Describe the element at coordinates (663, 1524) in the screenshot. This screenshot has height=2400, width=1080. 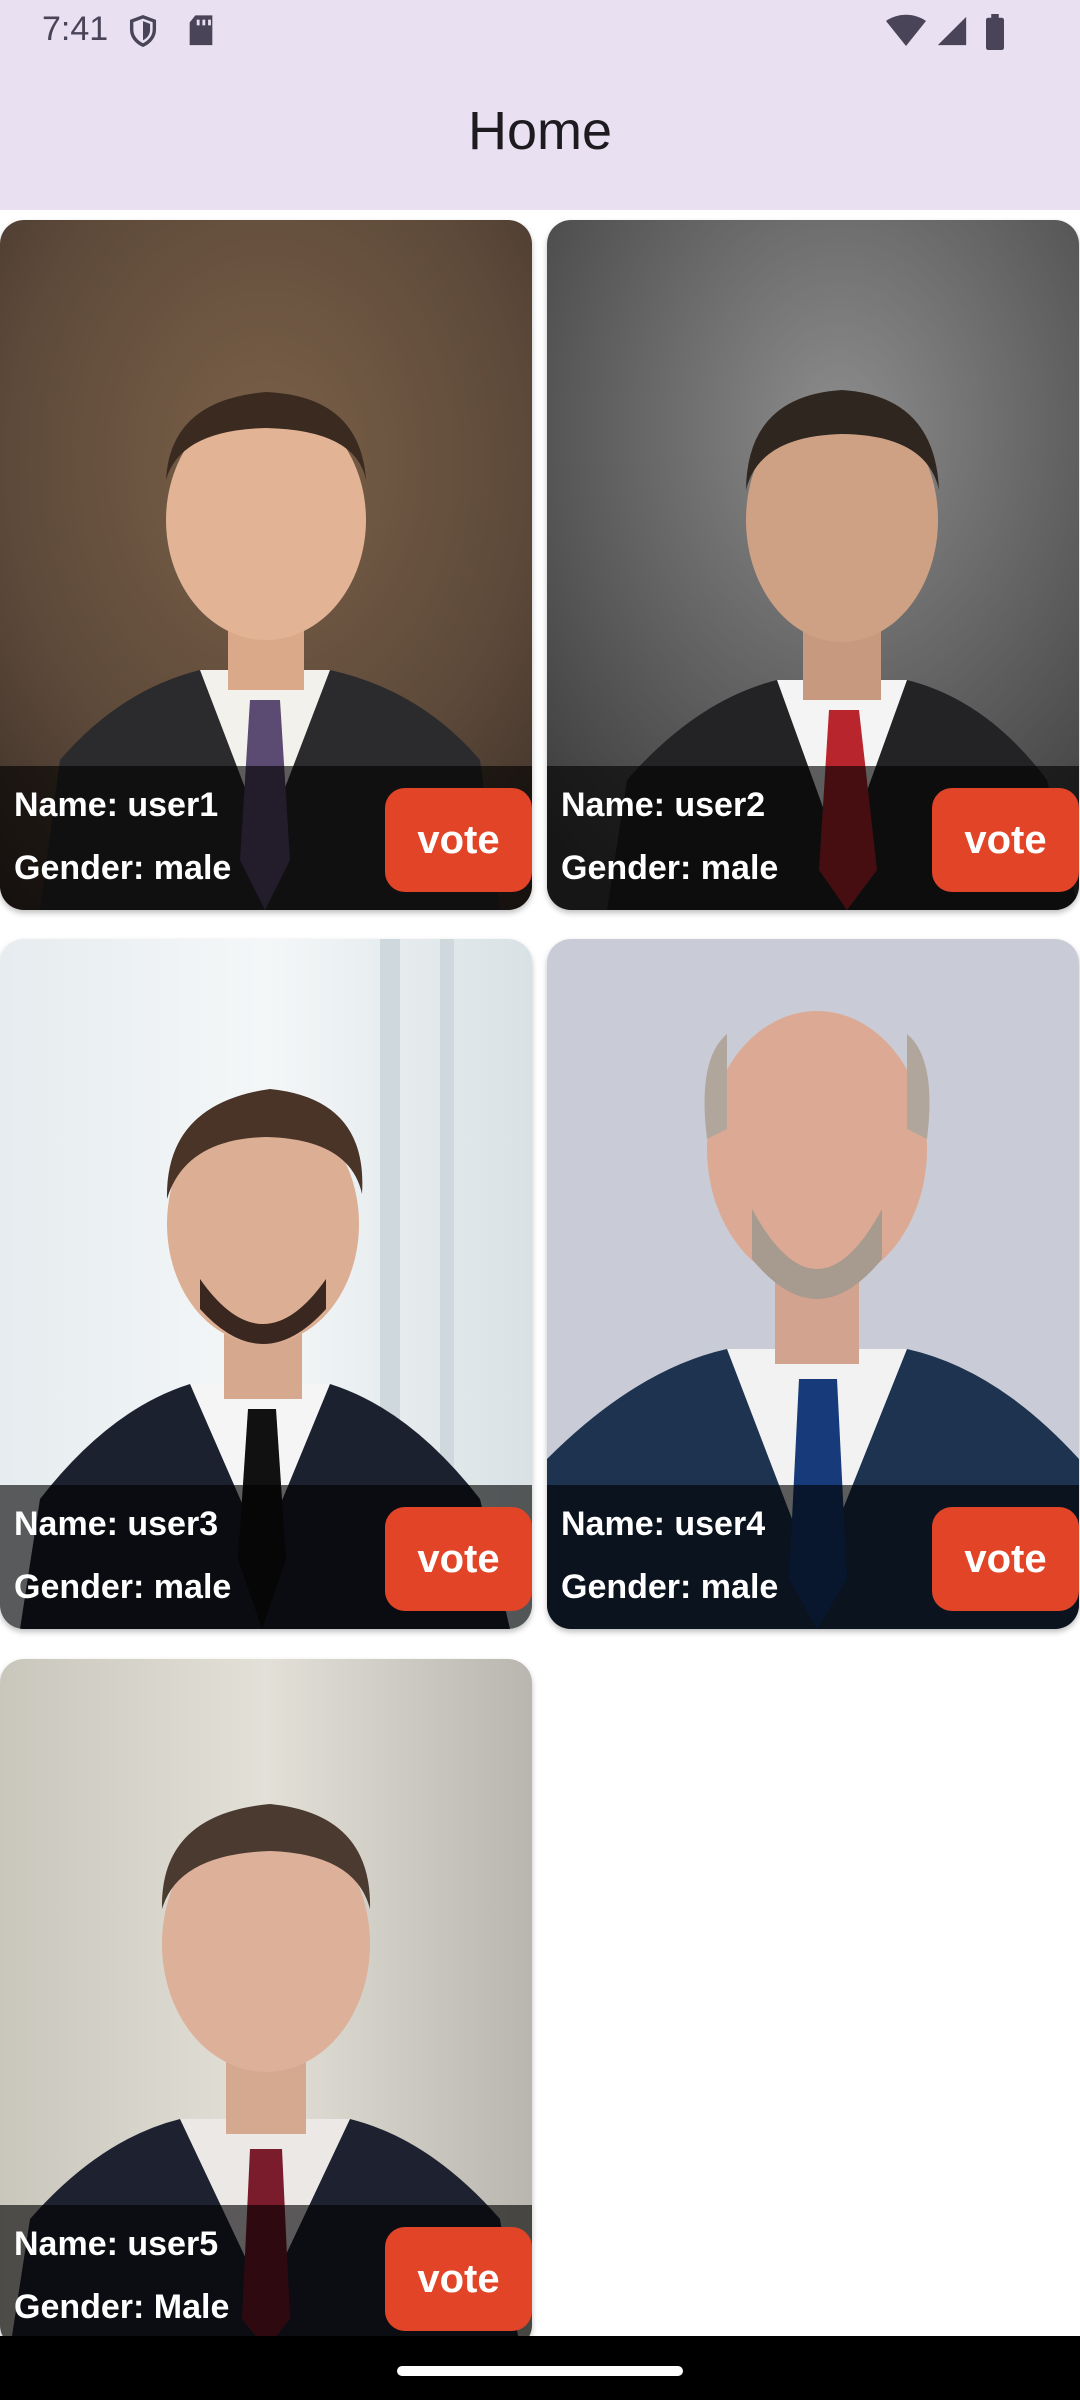
I see `candidate-name: Name: user4` at that location.